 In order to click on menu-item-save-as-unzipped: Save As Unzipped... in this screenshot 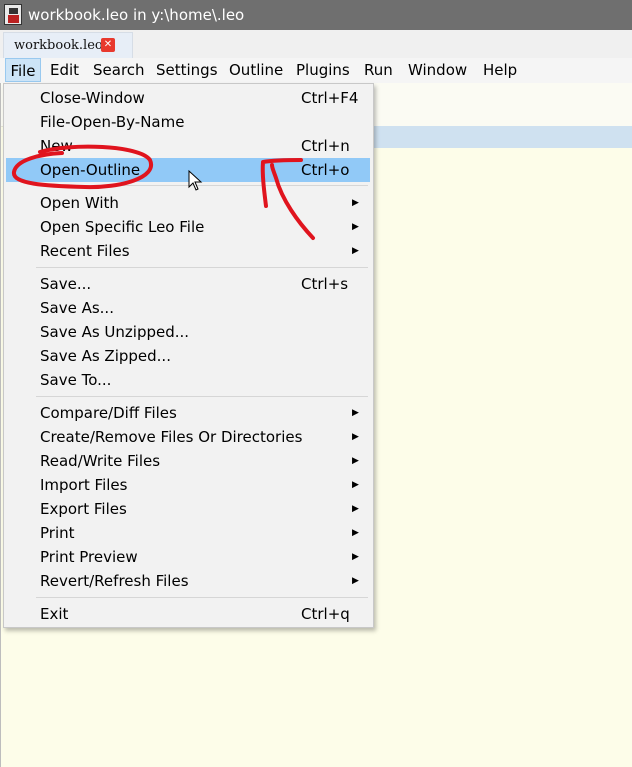, I will do `click(188, 332)`.